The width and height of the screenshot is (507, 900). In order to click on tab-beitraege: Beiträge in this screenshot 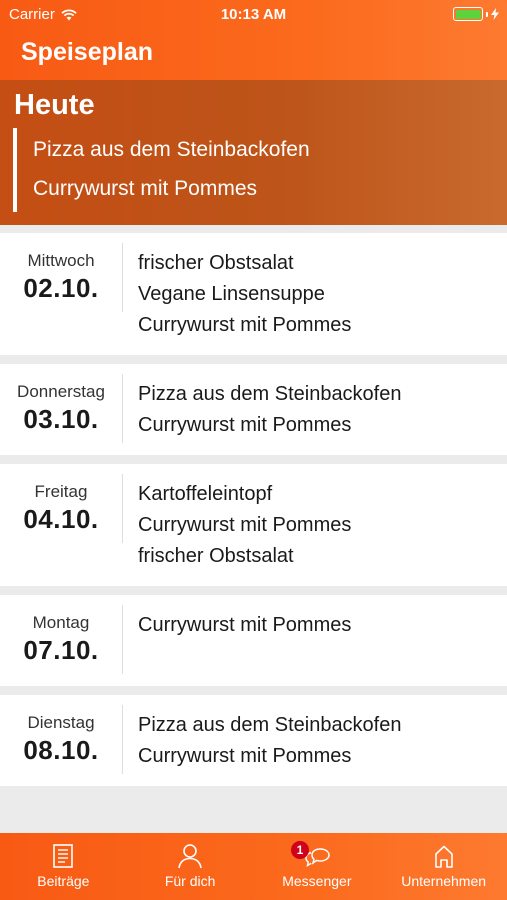, I will do `click(63, 866)`.